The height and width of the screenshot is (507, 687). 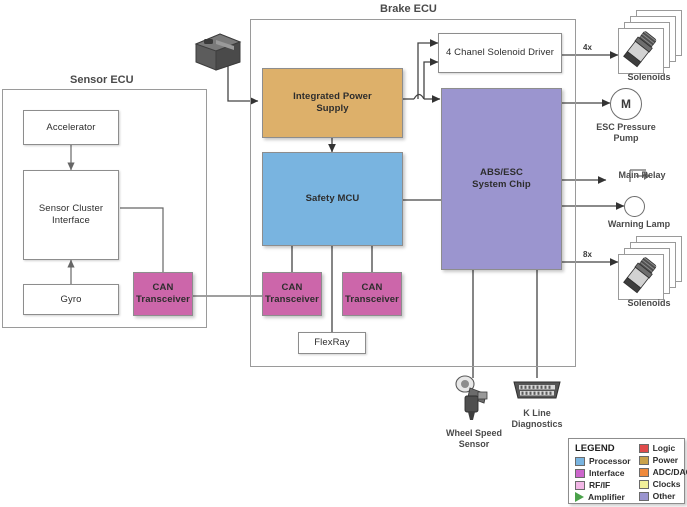 I want to click on legend-label-interface: Interface, so click(x=607, y=473).